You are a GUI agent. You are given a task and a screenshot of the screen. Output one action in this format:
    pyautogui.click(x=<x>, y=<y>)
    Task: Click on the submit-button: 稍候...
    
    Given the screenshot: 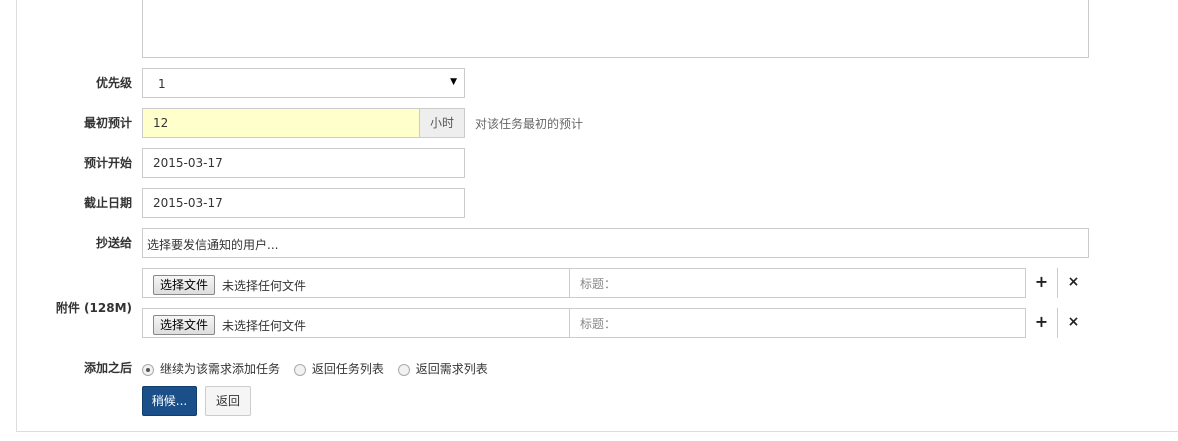 What is the action you would take?
    pyautogui.click(x=169, y=401)
    